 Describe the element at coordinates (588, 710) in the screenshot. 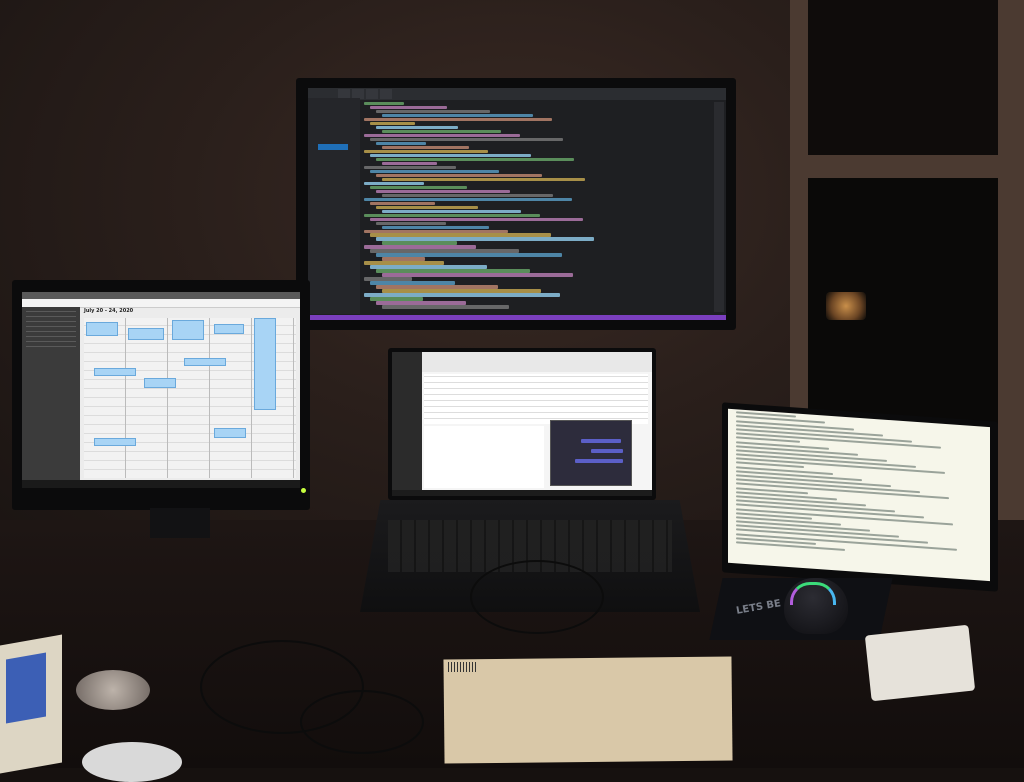

I see `envelope` at that location.